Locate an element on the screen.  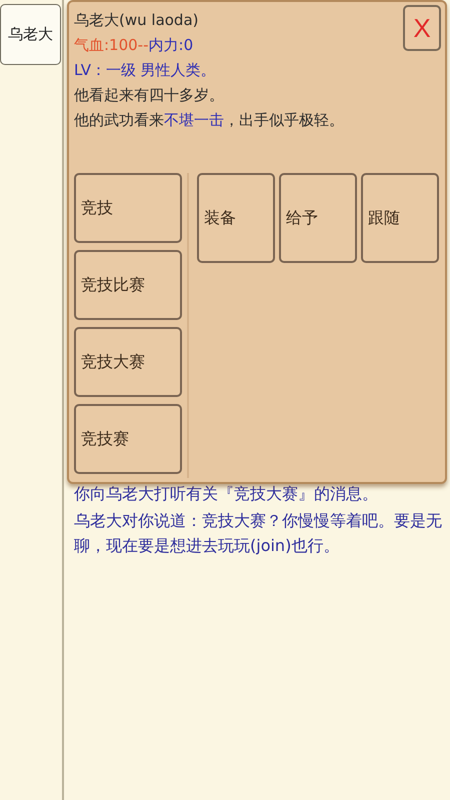
action-button: 竞技 is located at coordinates (128, 208).